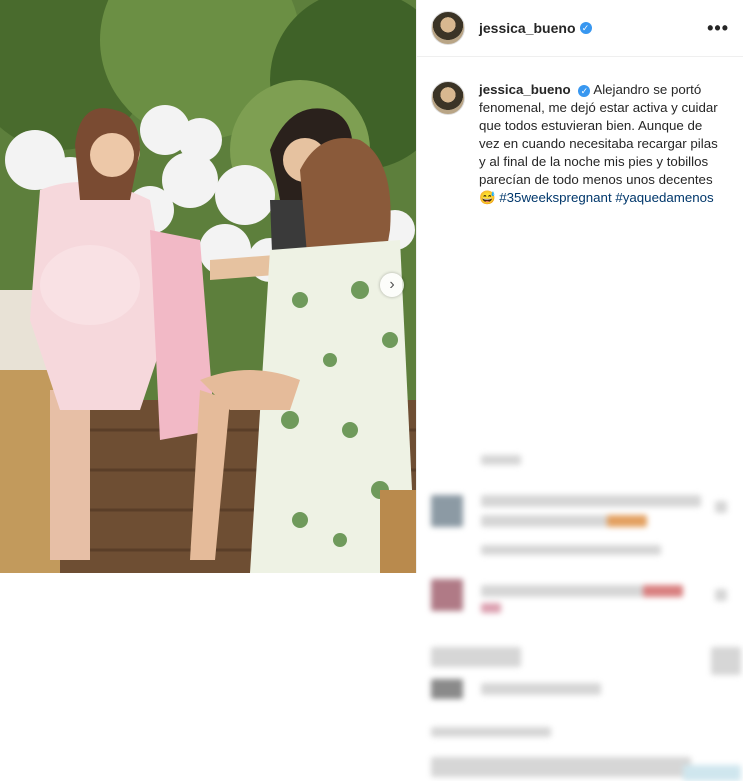  What do you see at coordinates (718, 28) in the screenshot?
I see `more-options-icon: •••` at bounding box center [718, 28].